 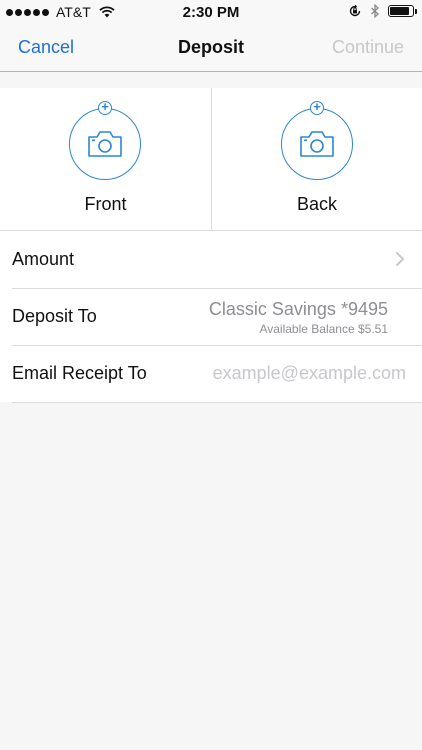 I want to click on deposit-account: Classic Savings *9495, so click(x=298, y=309).